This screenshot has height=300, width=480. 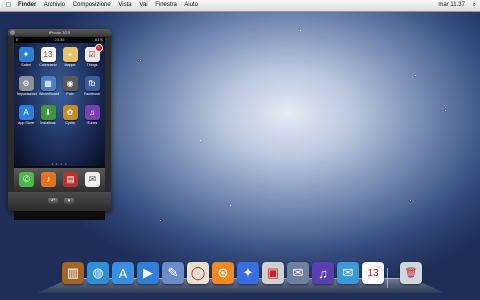 I want to click on dock-separator, so click(x=387, y=278).